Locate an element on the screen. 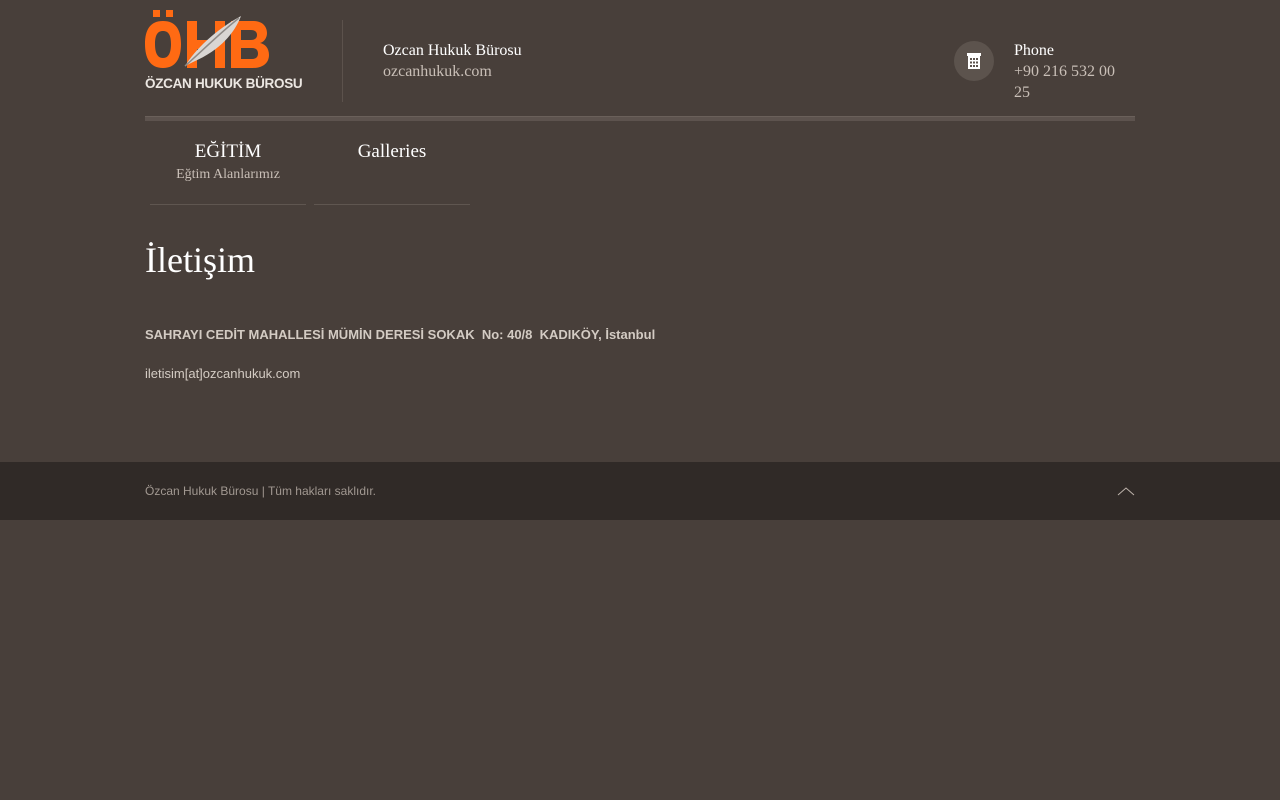 Image resolution: width=1280 pixels, height=800 pixels. header-divider is located at coordinates (342, 61).